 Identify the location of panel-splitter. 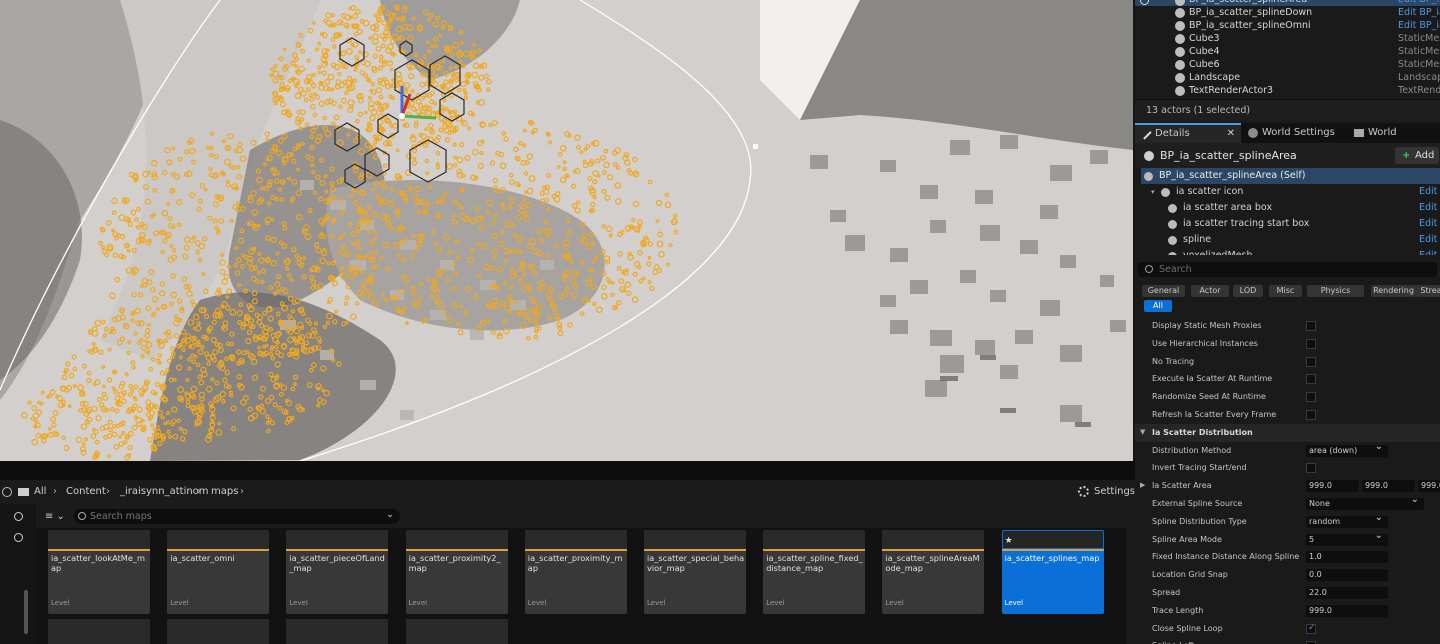
(567, 470).